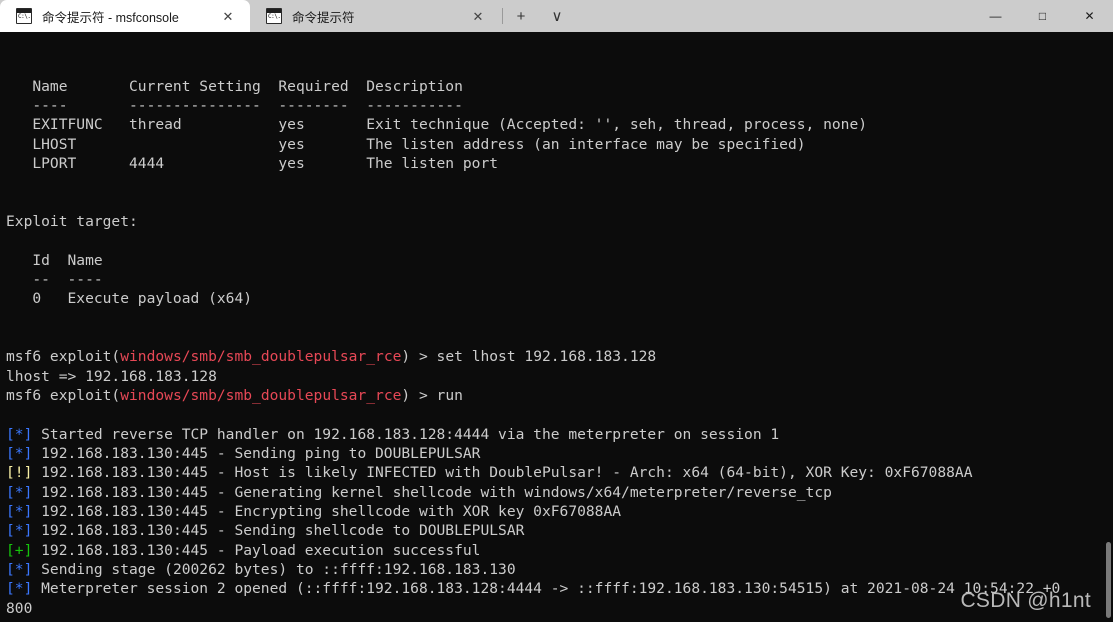 The width and height of the screenshot is (1113, 622). I want to click on tab-label: 命令提示符 - msfconsole, so click(110, 17).